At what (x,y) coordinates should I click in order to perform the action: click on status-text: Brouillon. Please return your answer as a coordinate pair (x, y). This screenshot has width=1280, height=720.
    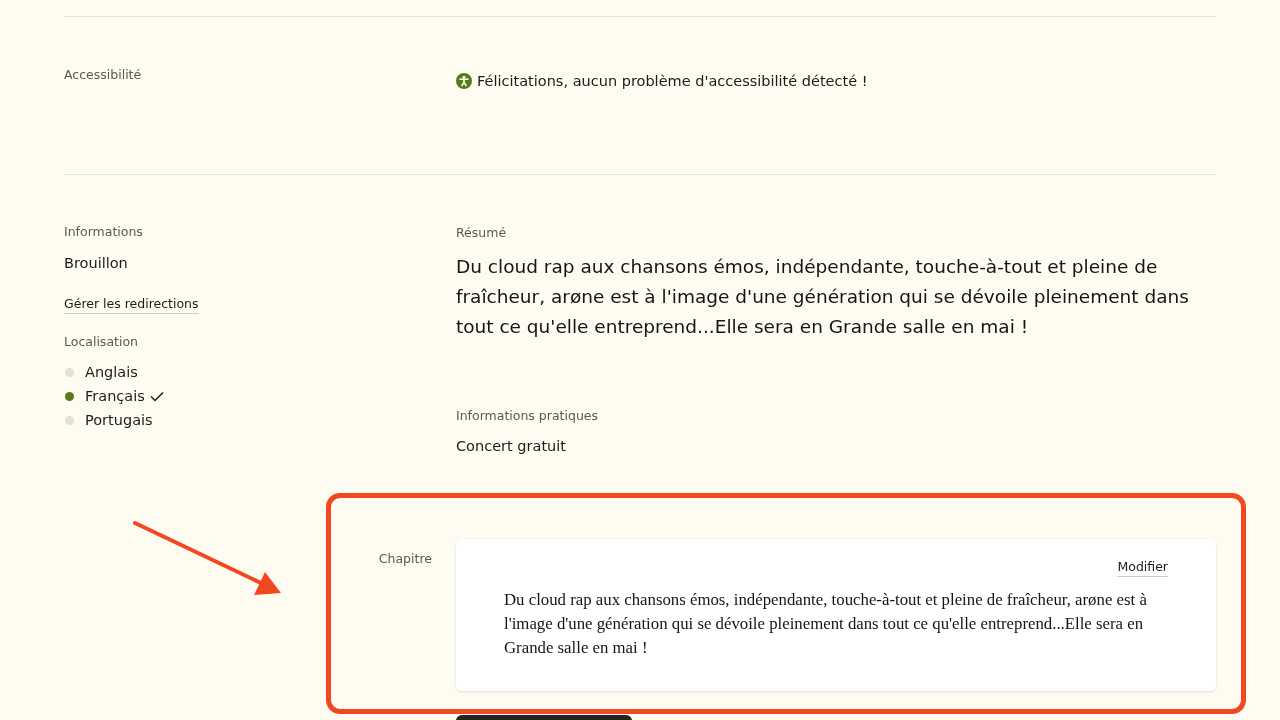
    Looking at the image, I should click on (96, 263).